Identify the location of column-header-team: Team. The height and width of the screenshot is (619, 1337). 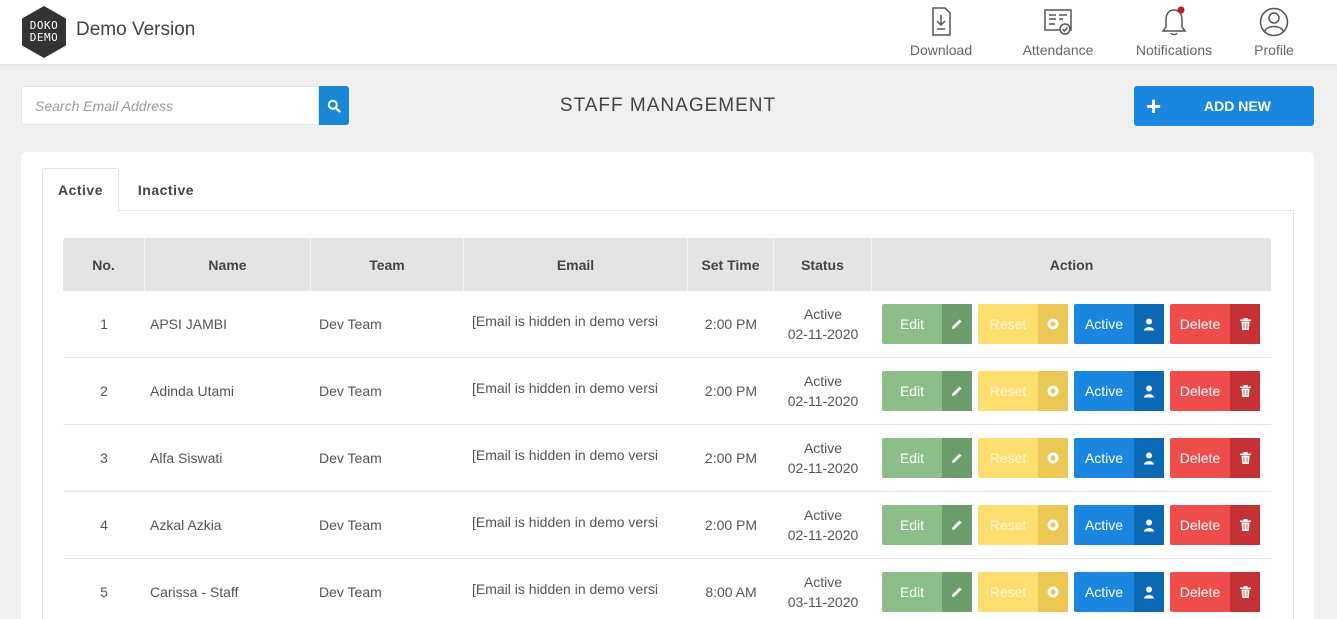
(387, 264).